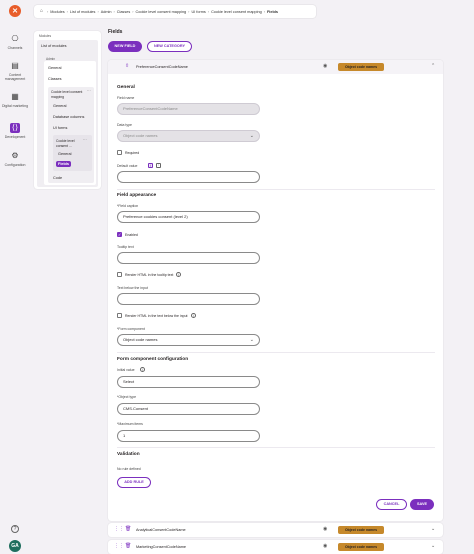 This screenshot has width=474, height=554. Describe the element at coordinates (15, 96) in the screenshot. I see `marketing-icon: ▦` at that location.